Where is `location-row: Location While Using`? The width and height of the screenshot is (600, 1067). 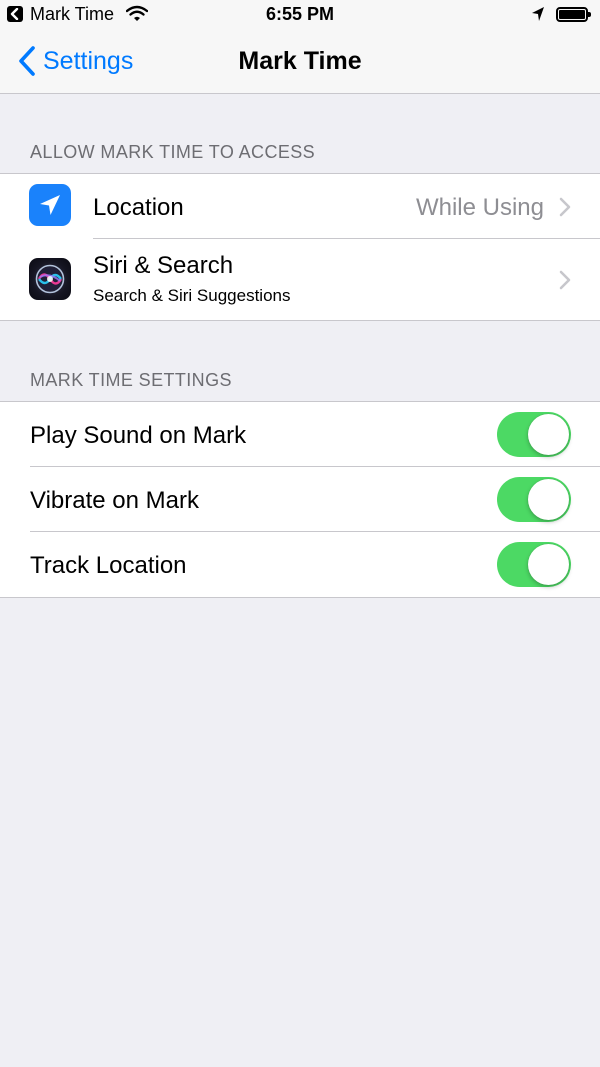
location-row: Location While Using is located at coordinates (300, 206).